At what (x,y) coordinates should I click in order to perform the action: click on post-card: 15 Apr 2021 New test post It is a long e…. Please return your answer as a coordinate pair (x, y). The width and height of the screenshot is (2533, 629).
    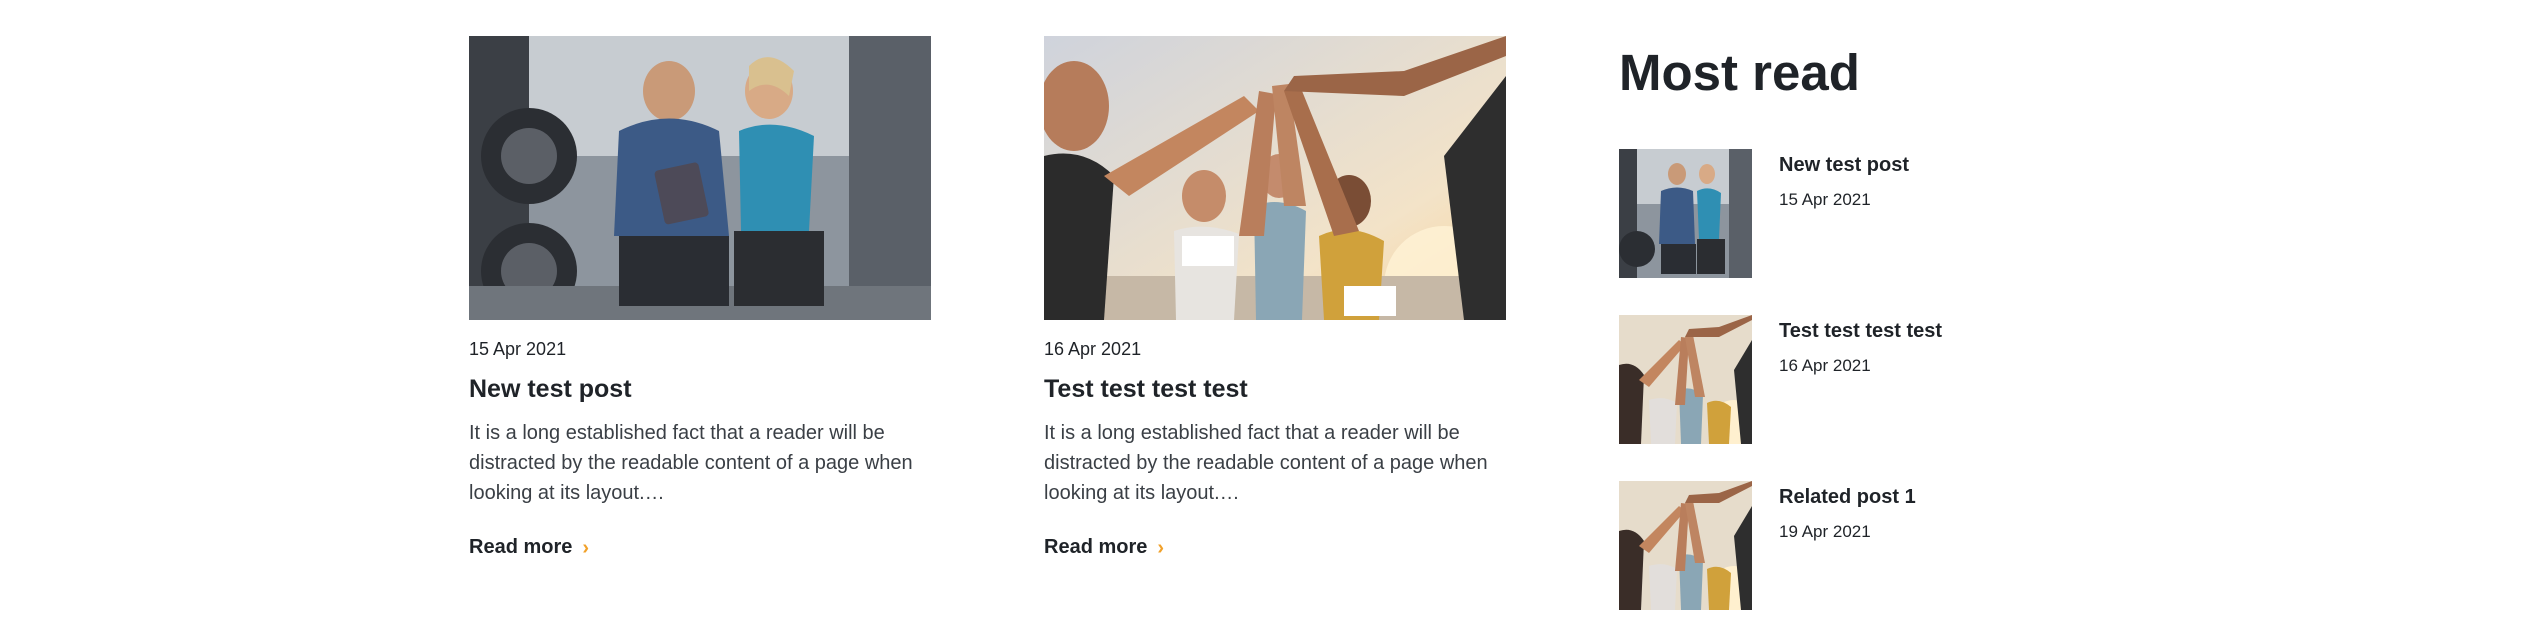
    Looking at the image, I should click on (700, 272).